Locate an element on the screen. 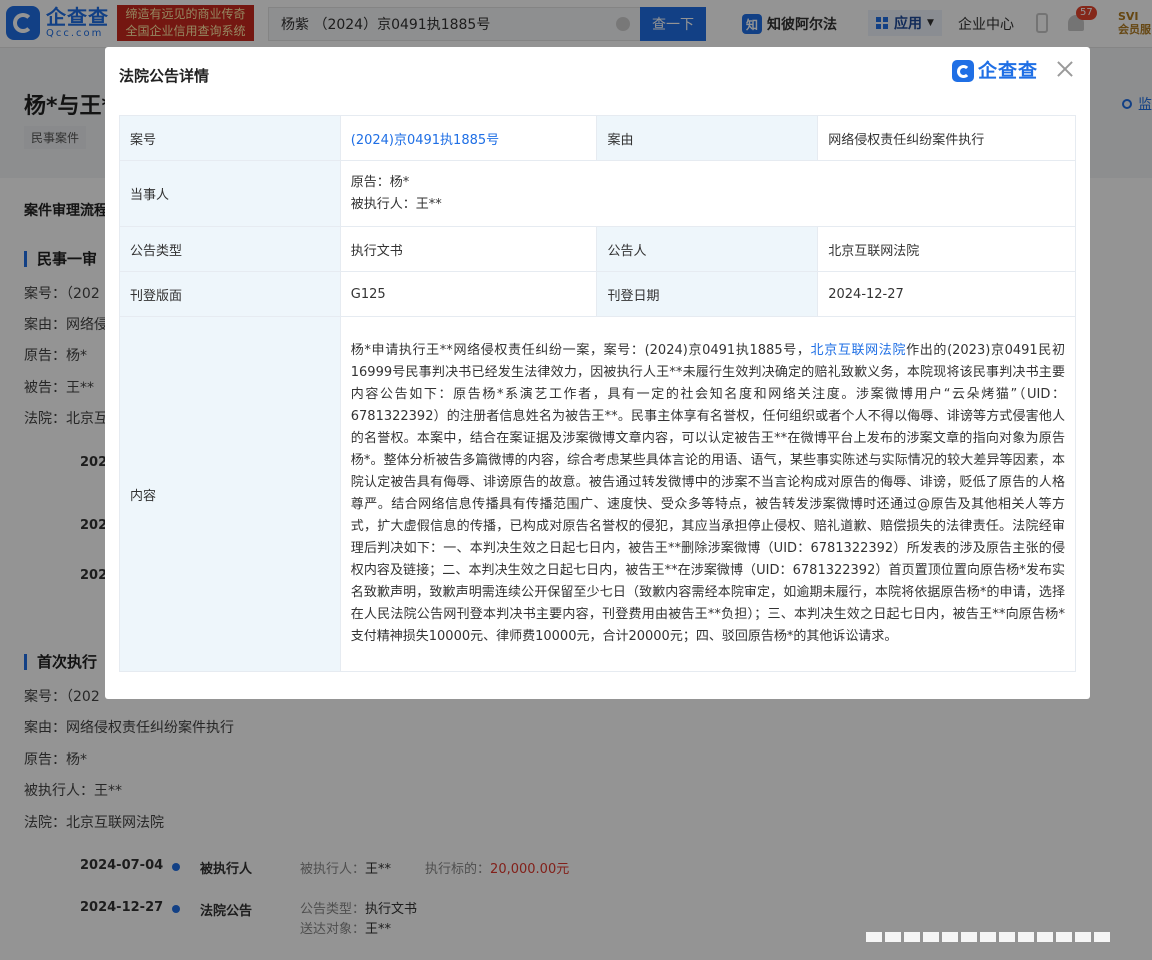 The height and width of the screenshot is (960, 1152). plaintiff-value: 原告：杨* is located at coordinates (380, 182).